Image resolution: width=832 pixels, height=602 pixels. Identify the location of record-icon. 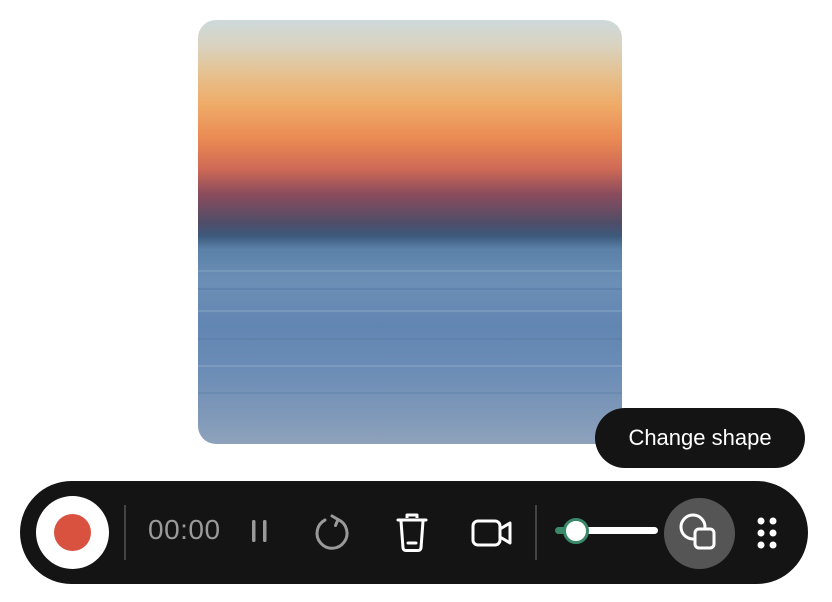
(72, 532).